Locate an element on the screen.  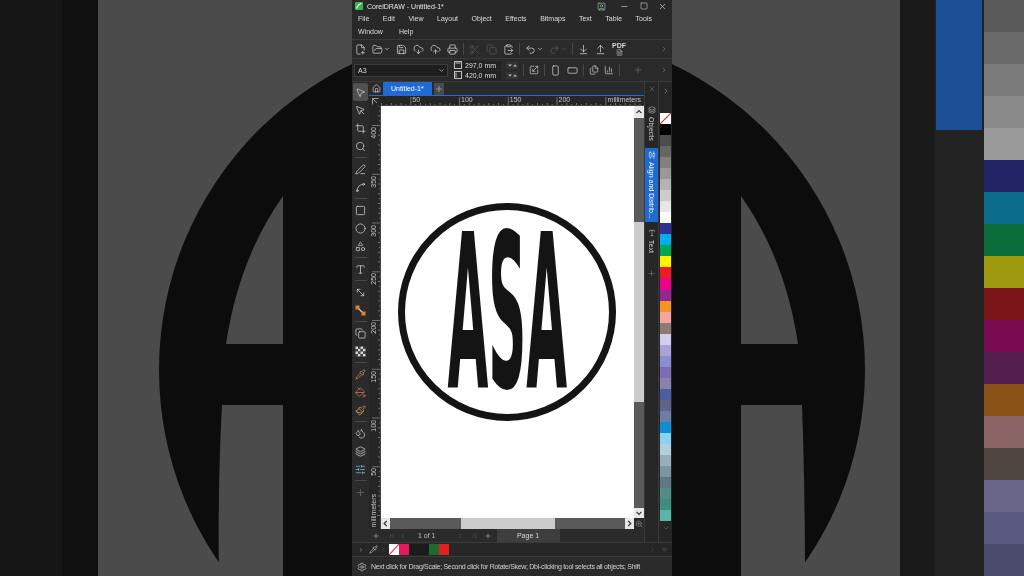
height-icon is located at coordinates (458, 75).